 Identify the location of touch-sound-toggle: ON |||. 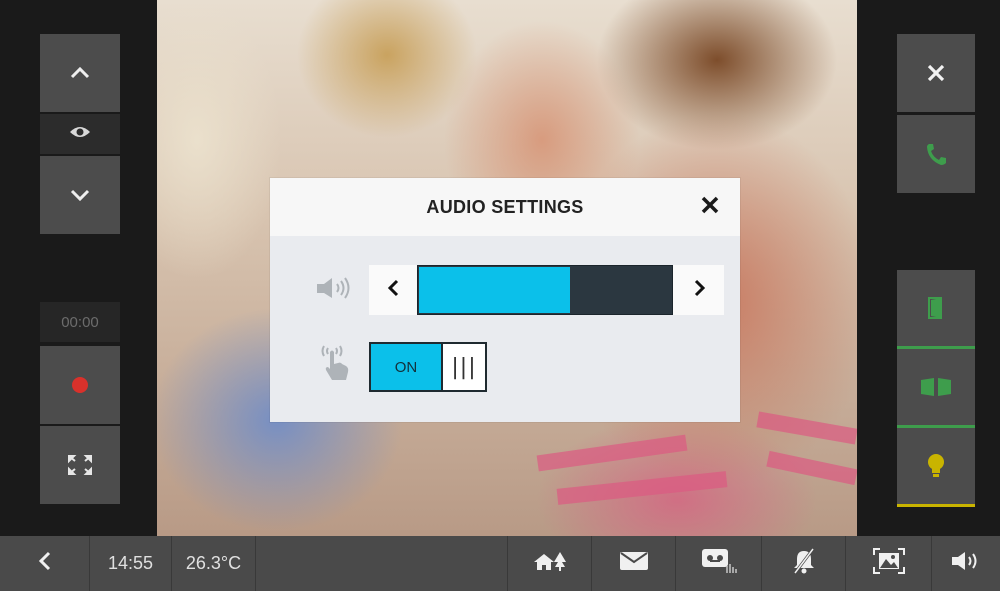
(428, 367).